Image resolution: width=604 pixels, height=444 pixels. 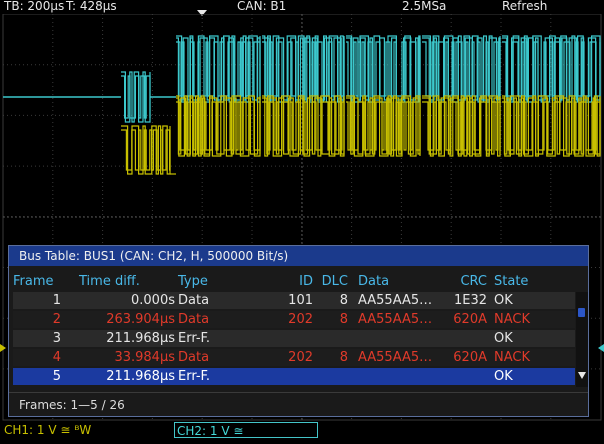 I want to click on column-header-state: State, so click(x=511, y=281).